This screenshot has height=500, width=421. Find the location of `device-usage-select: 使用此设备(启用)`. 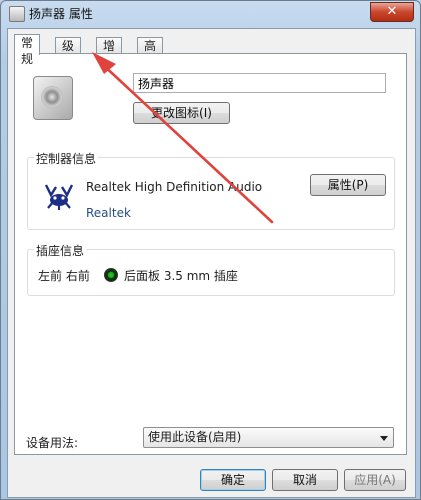

device-usage-select: 使用此设备(启用) is located at coordinates (268, 437).